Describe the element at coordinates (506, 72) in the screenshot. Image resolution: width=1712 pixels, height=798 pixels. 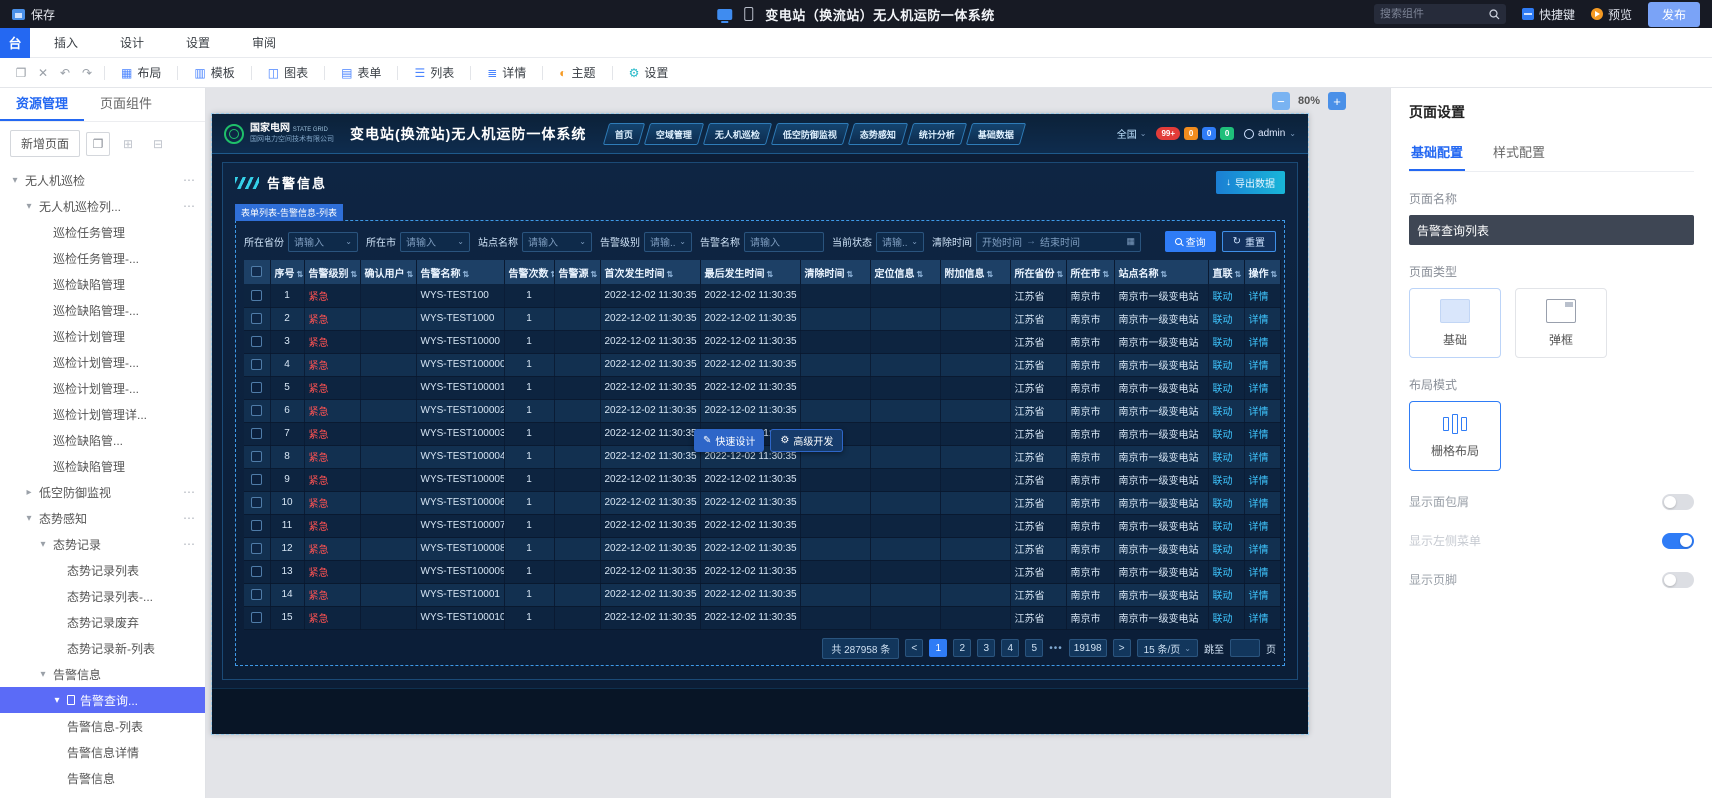
I see `tool-6: ≣ 详情` at that location.